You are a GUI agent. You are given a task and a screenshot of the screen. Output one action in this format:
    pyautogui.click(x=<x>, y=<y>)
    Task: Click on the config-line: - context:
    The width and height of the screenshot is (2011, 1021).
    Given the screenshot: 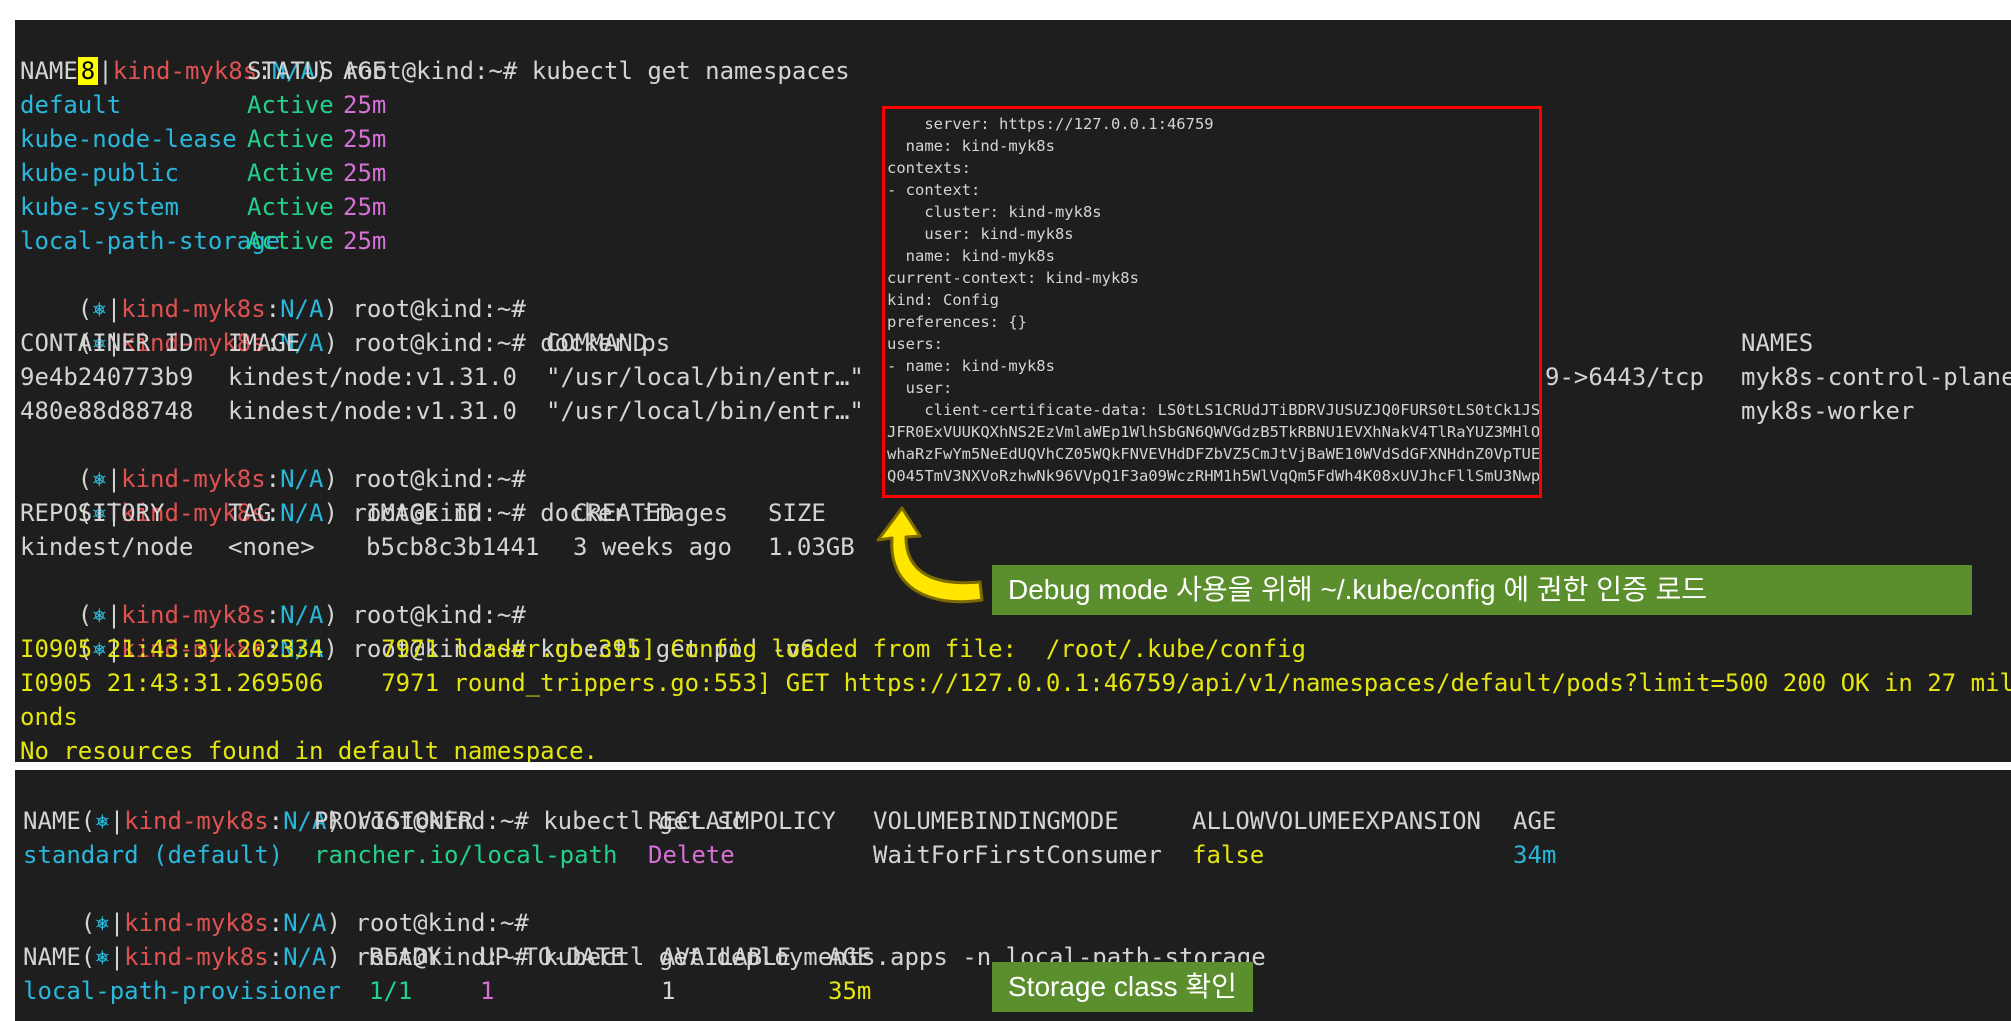 What is the action you would take?
    pyautogui.click(x=934, y=190)
    